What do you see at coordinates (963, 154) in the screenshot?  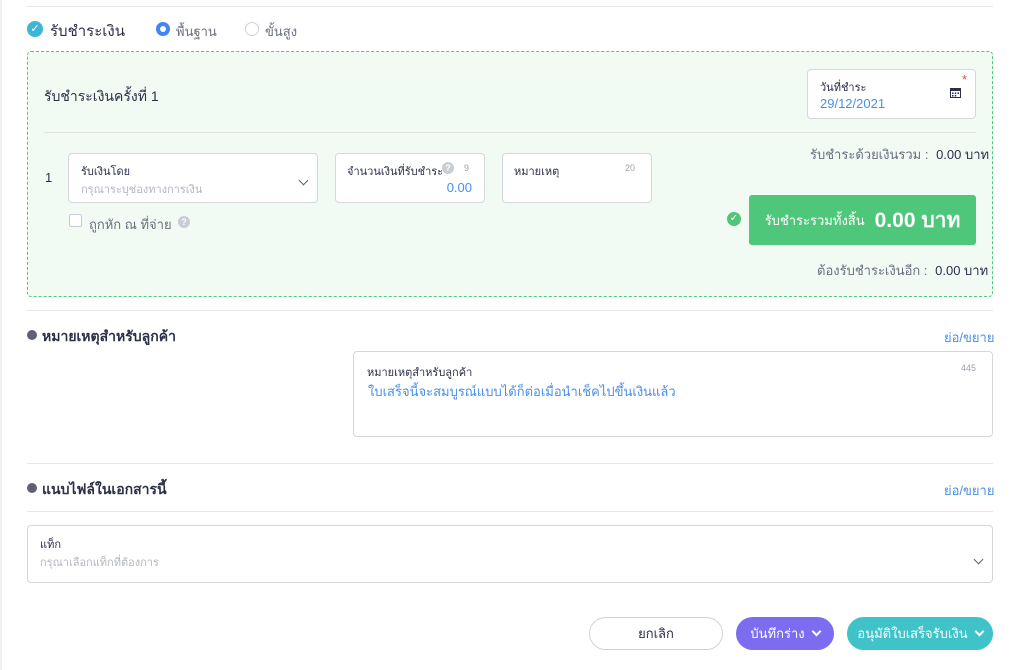 I see `paid-by-cash-value: 0.00 บาท` at bounding box center [963, 154].